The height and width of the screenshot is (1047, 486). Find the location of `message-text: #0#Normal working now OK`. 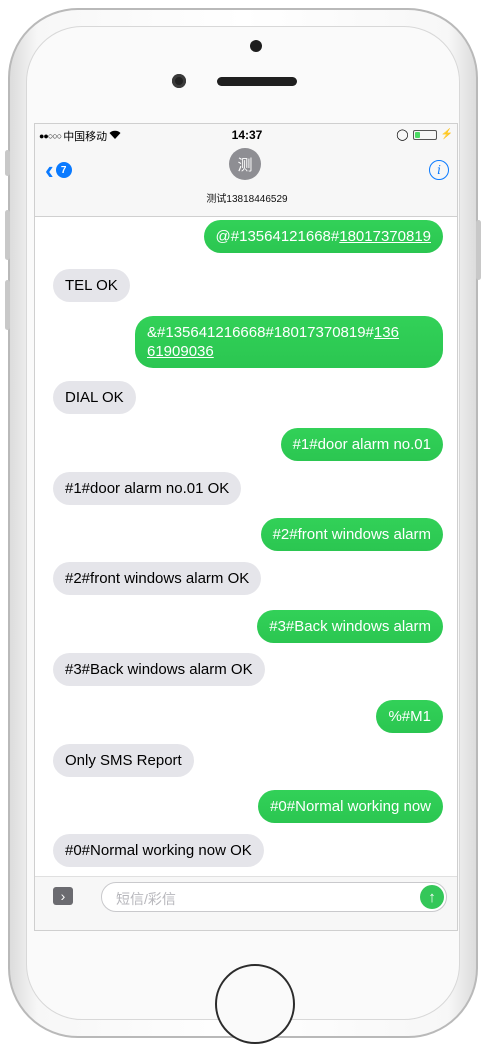

message-text: #0#Normal working now OK is located at coordinates (158, 850).